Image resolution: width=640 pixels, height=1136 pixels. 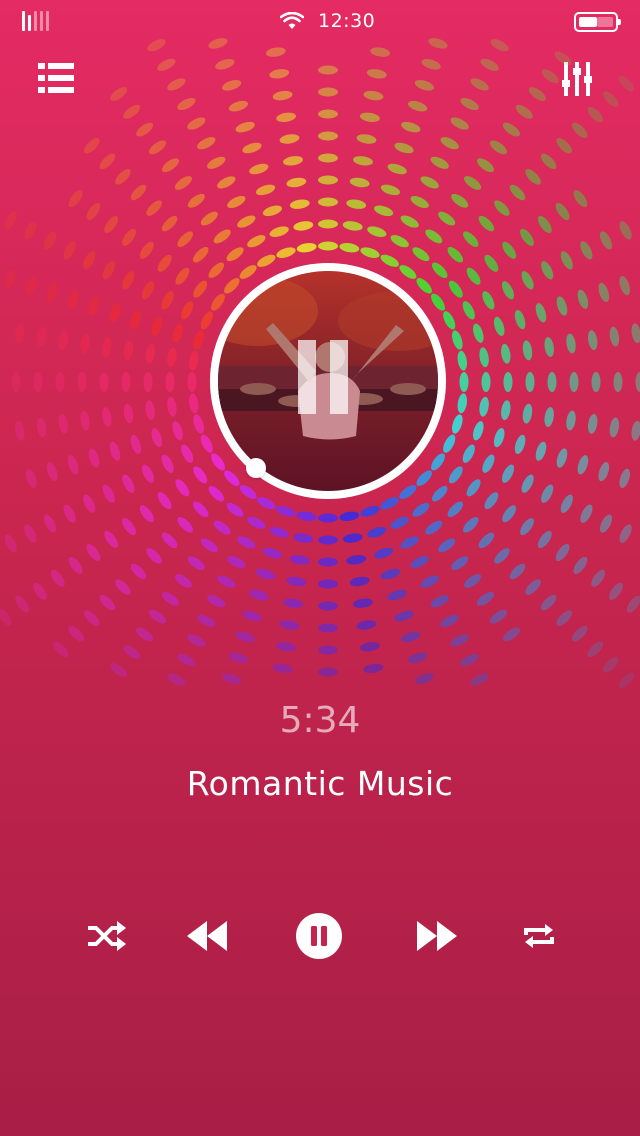 I want to click on repeat-button, so click(x=539, y=936).